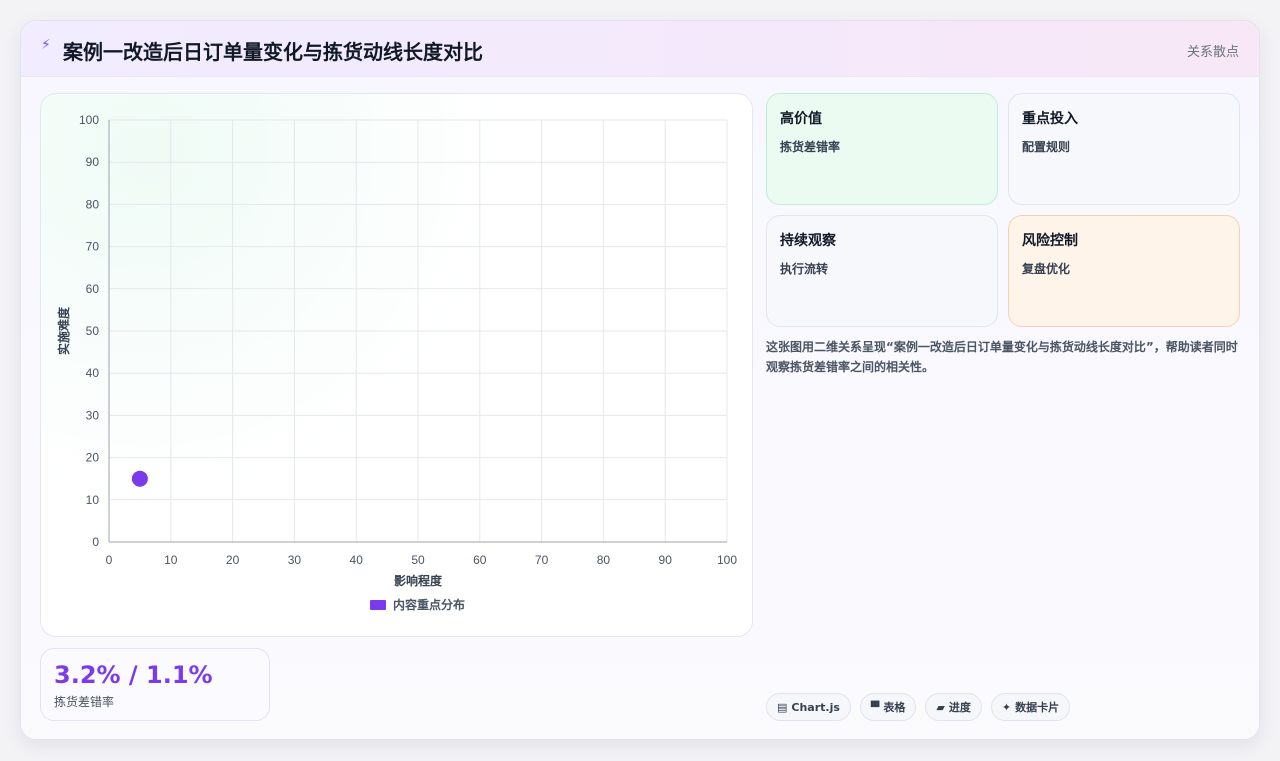  What do you see at coordinates (93, 204) in the screenshot?
I see `y-tick-label: 80` at bounding box center [93, 204].